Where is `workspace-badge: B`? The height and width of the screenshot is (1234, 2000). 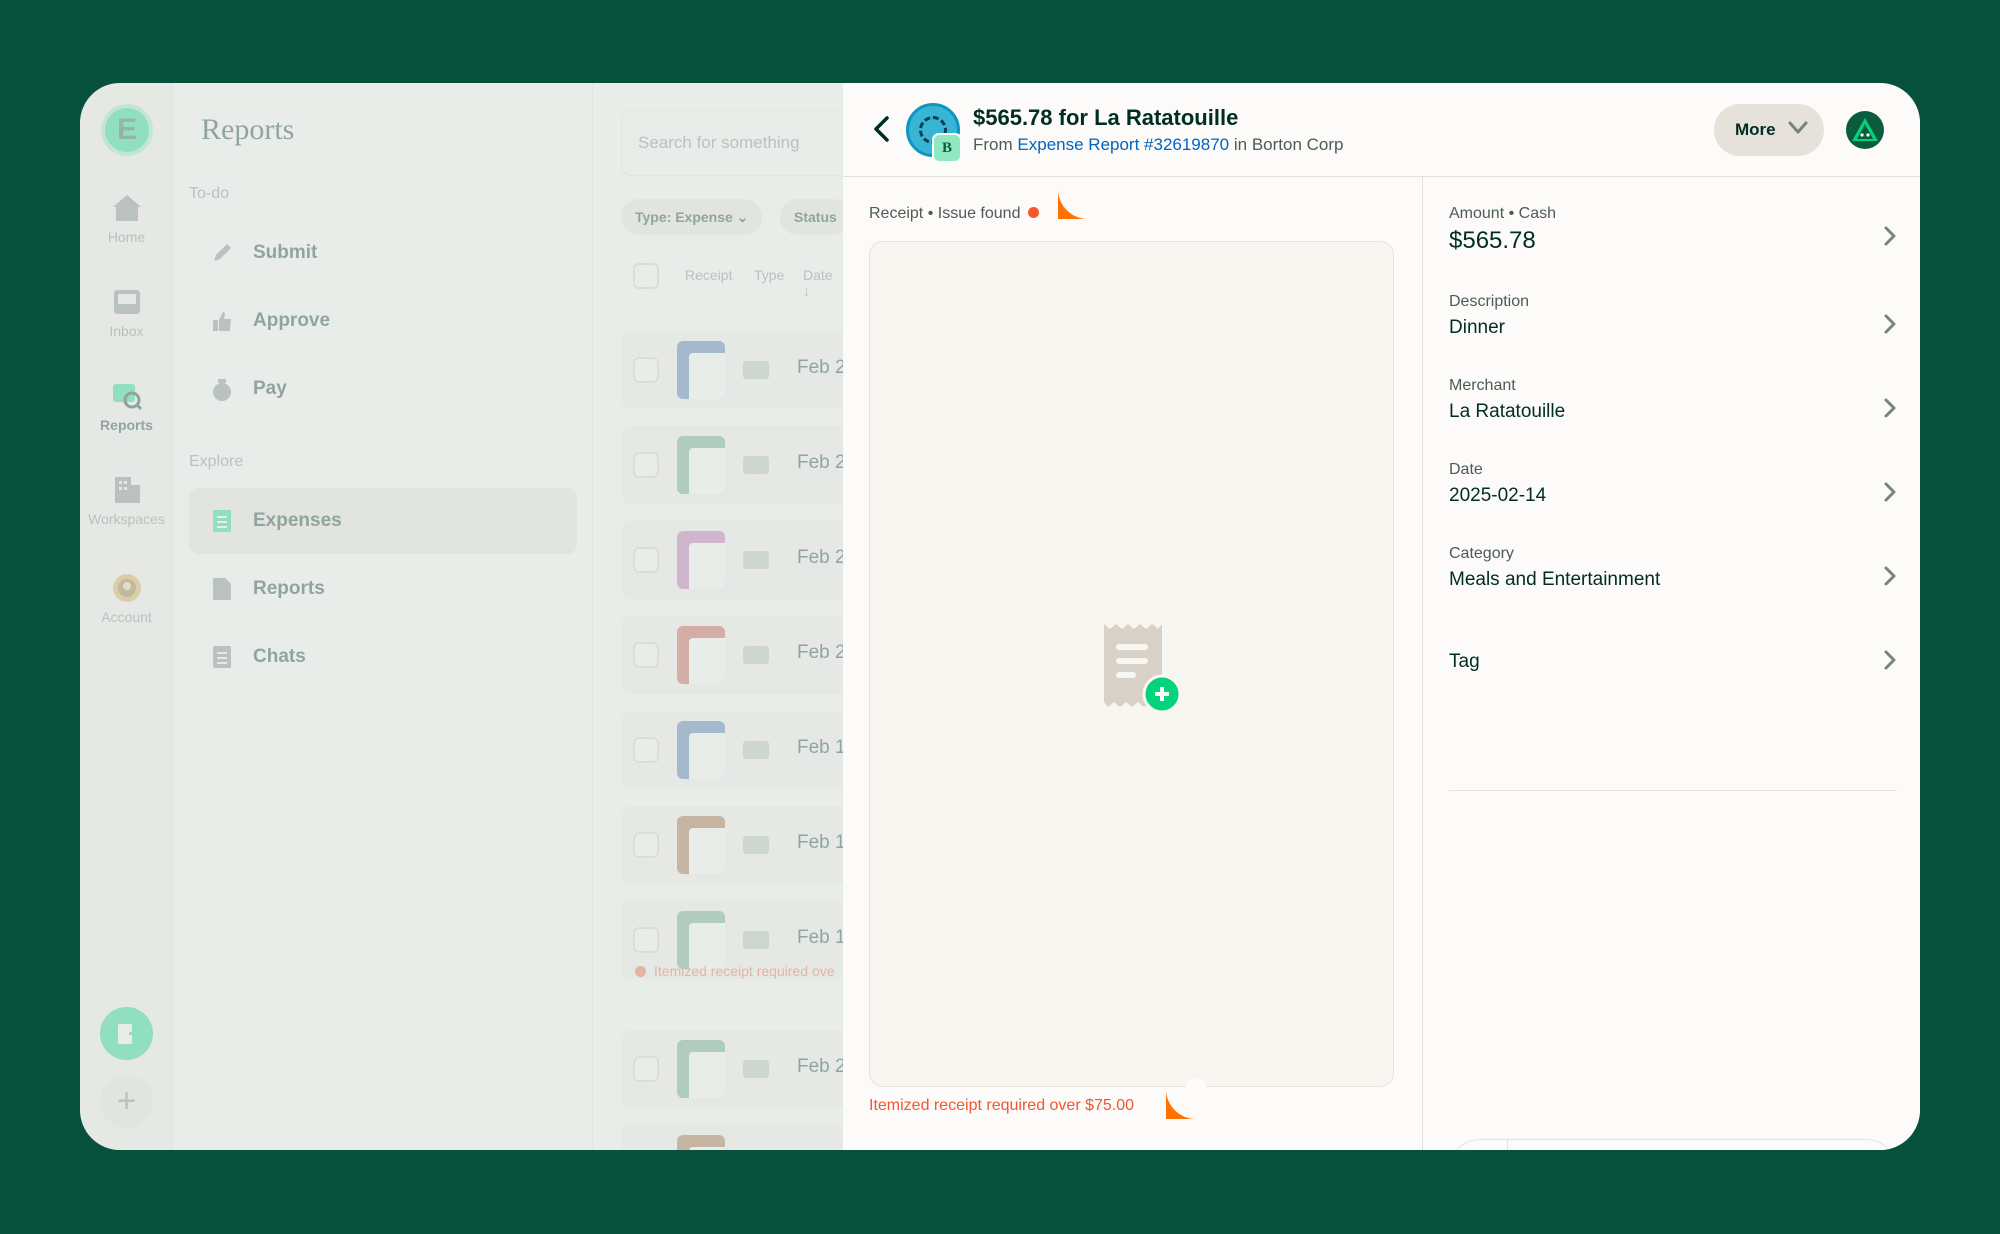
workspace-badge: B is located at coordinates (947, 148).